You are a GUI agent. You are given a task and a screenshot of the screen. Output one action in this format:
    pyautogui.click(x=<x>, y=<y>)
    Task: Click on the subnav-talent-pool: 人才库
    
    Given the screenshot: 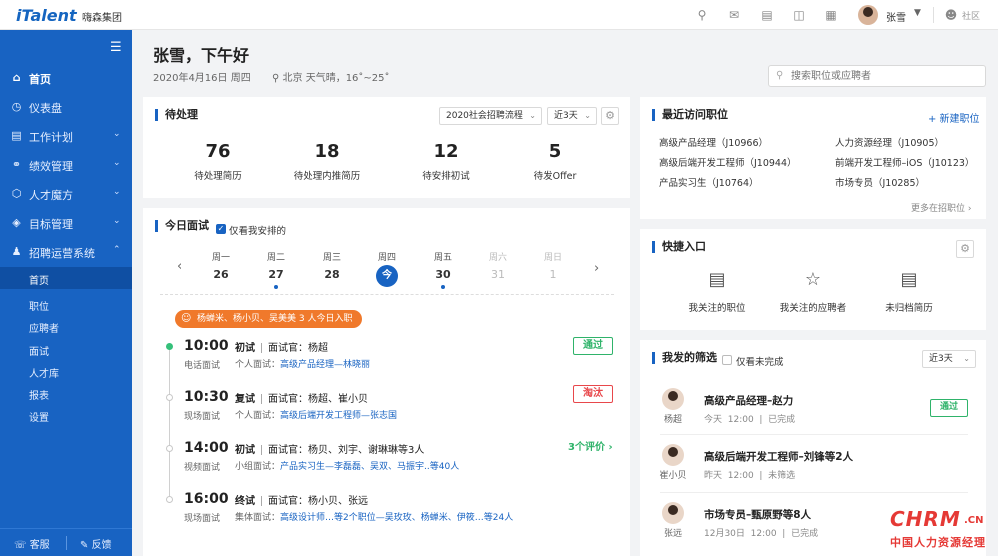 What is the action you would take?
    pyautogui.click(x=66, y=371)
    